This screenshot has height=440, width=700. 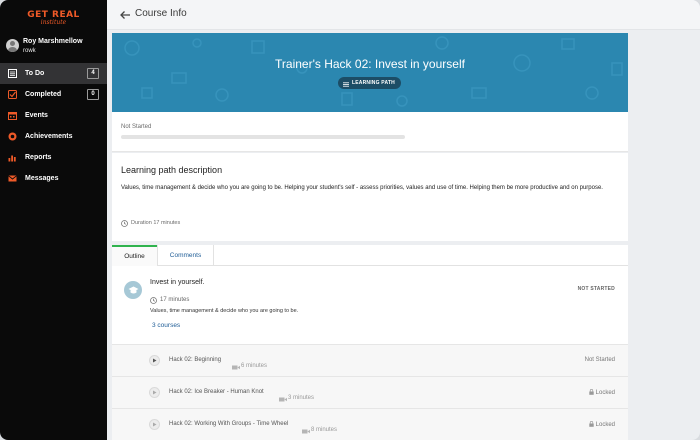 I want to click on duration-info: Duration 17 minutes, so click(x=150, y=223).